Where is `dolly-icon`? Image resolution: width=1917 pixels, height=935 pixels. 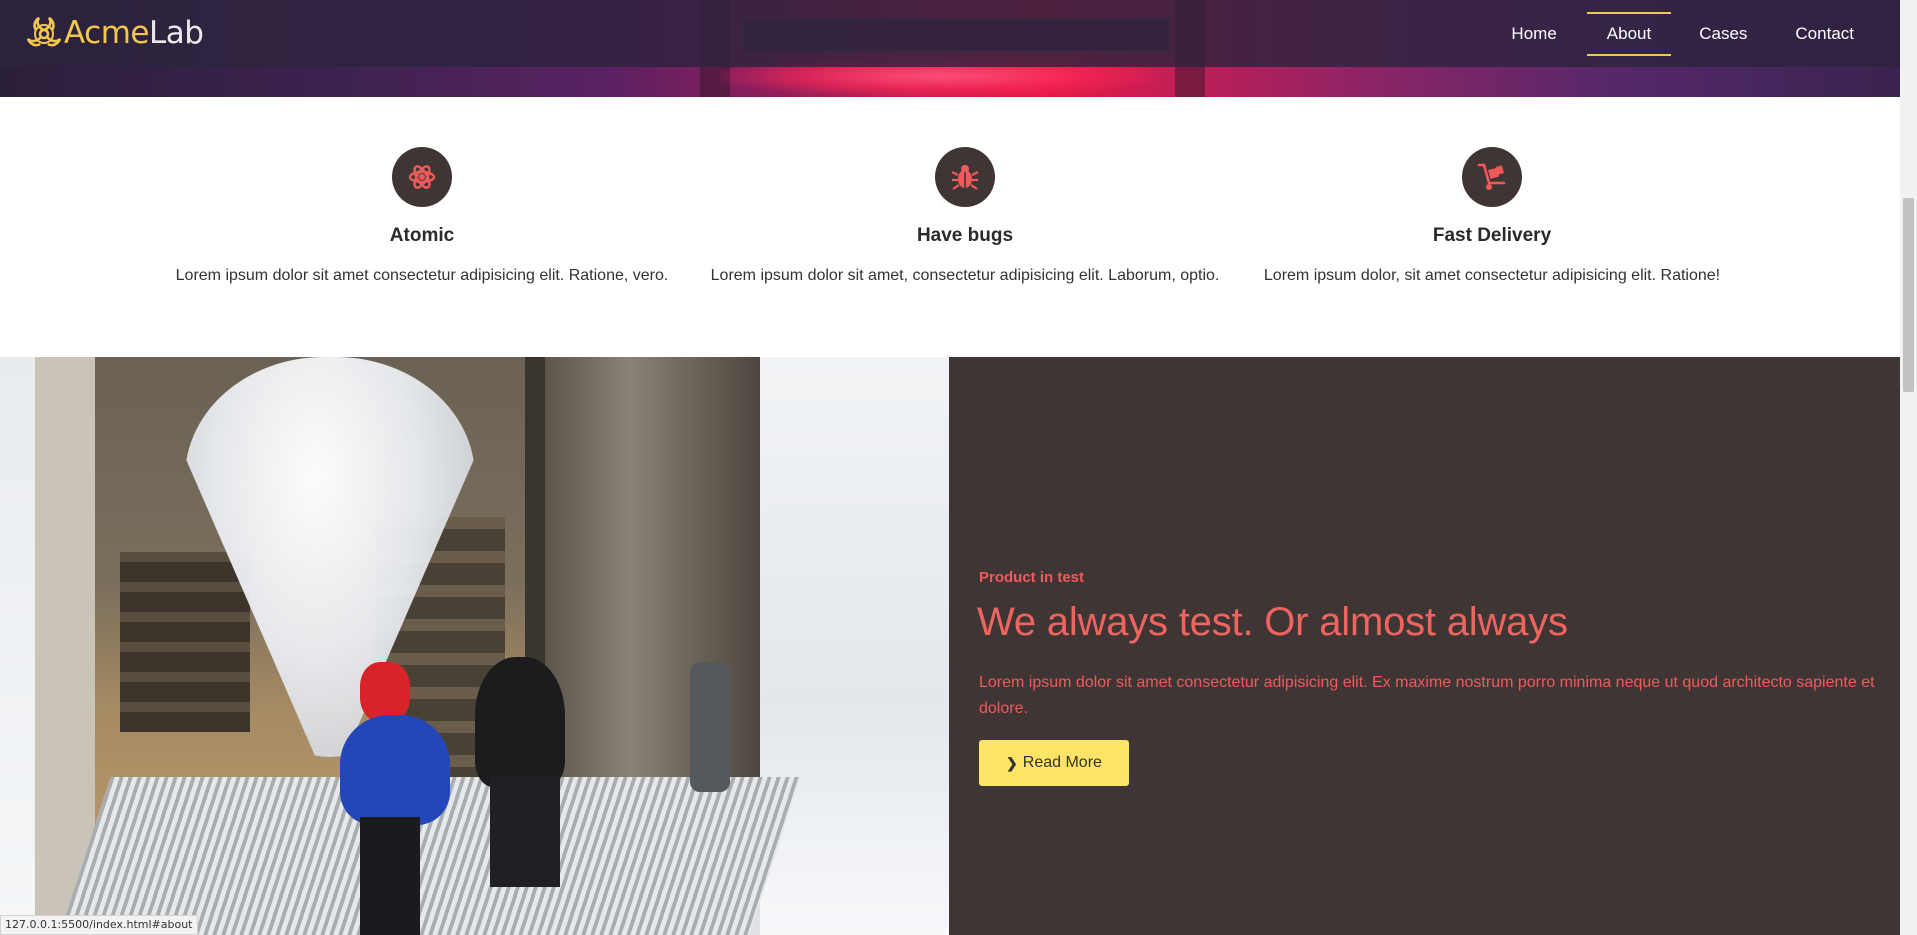
dolly-icon is located at coordinates (1491, 176).